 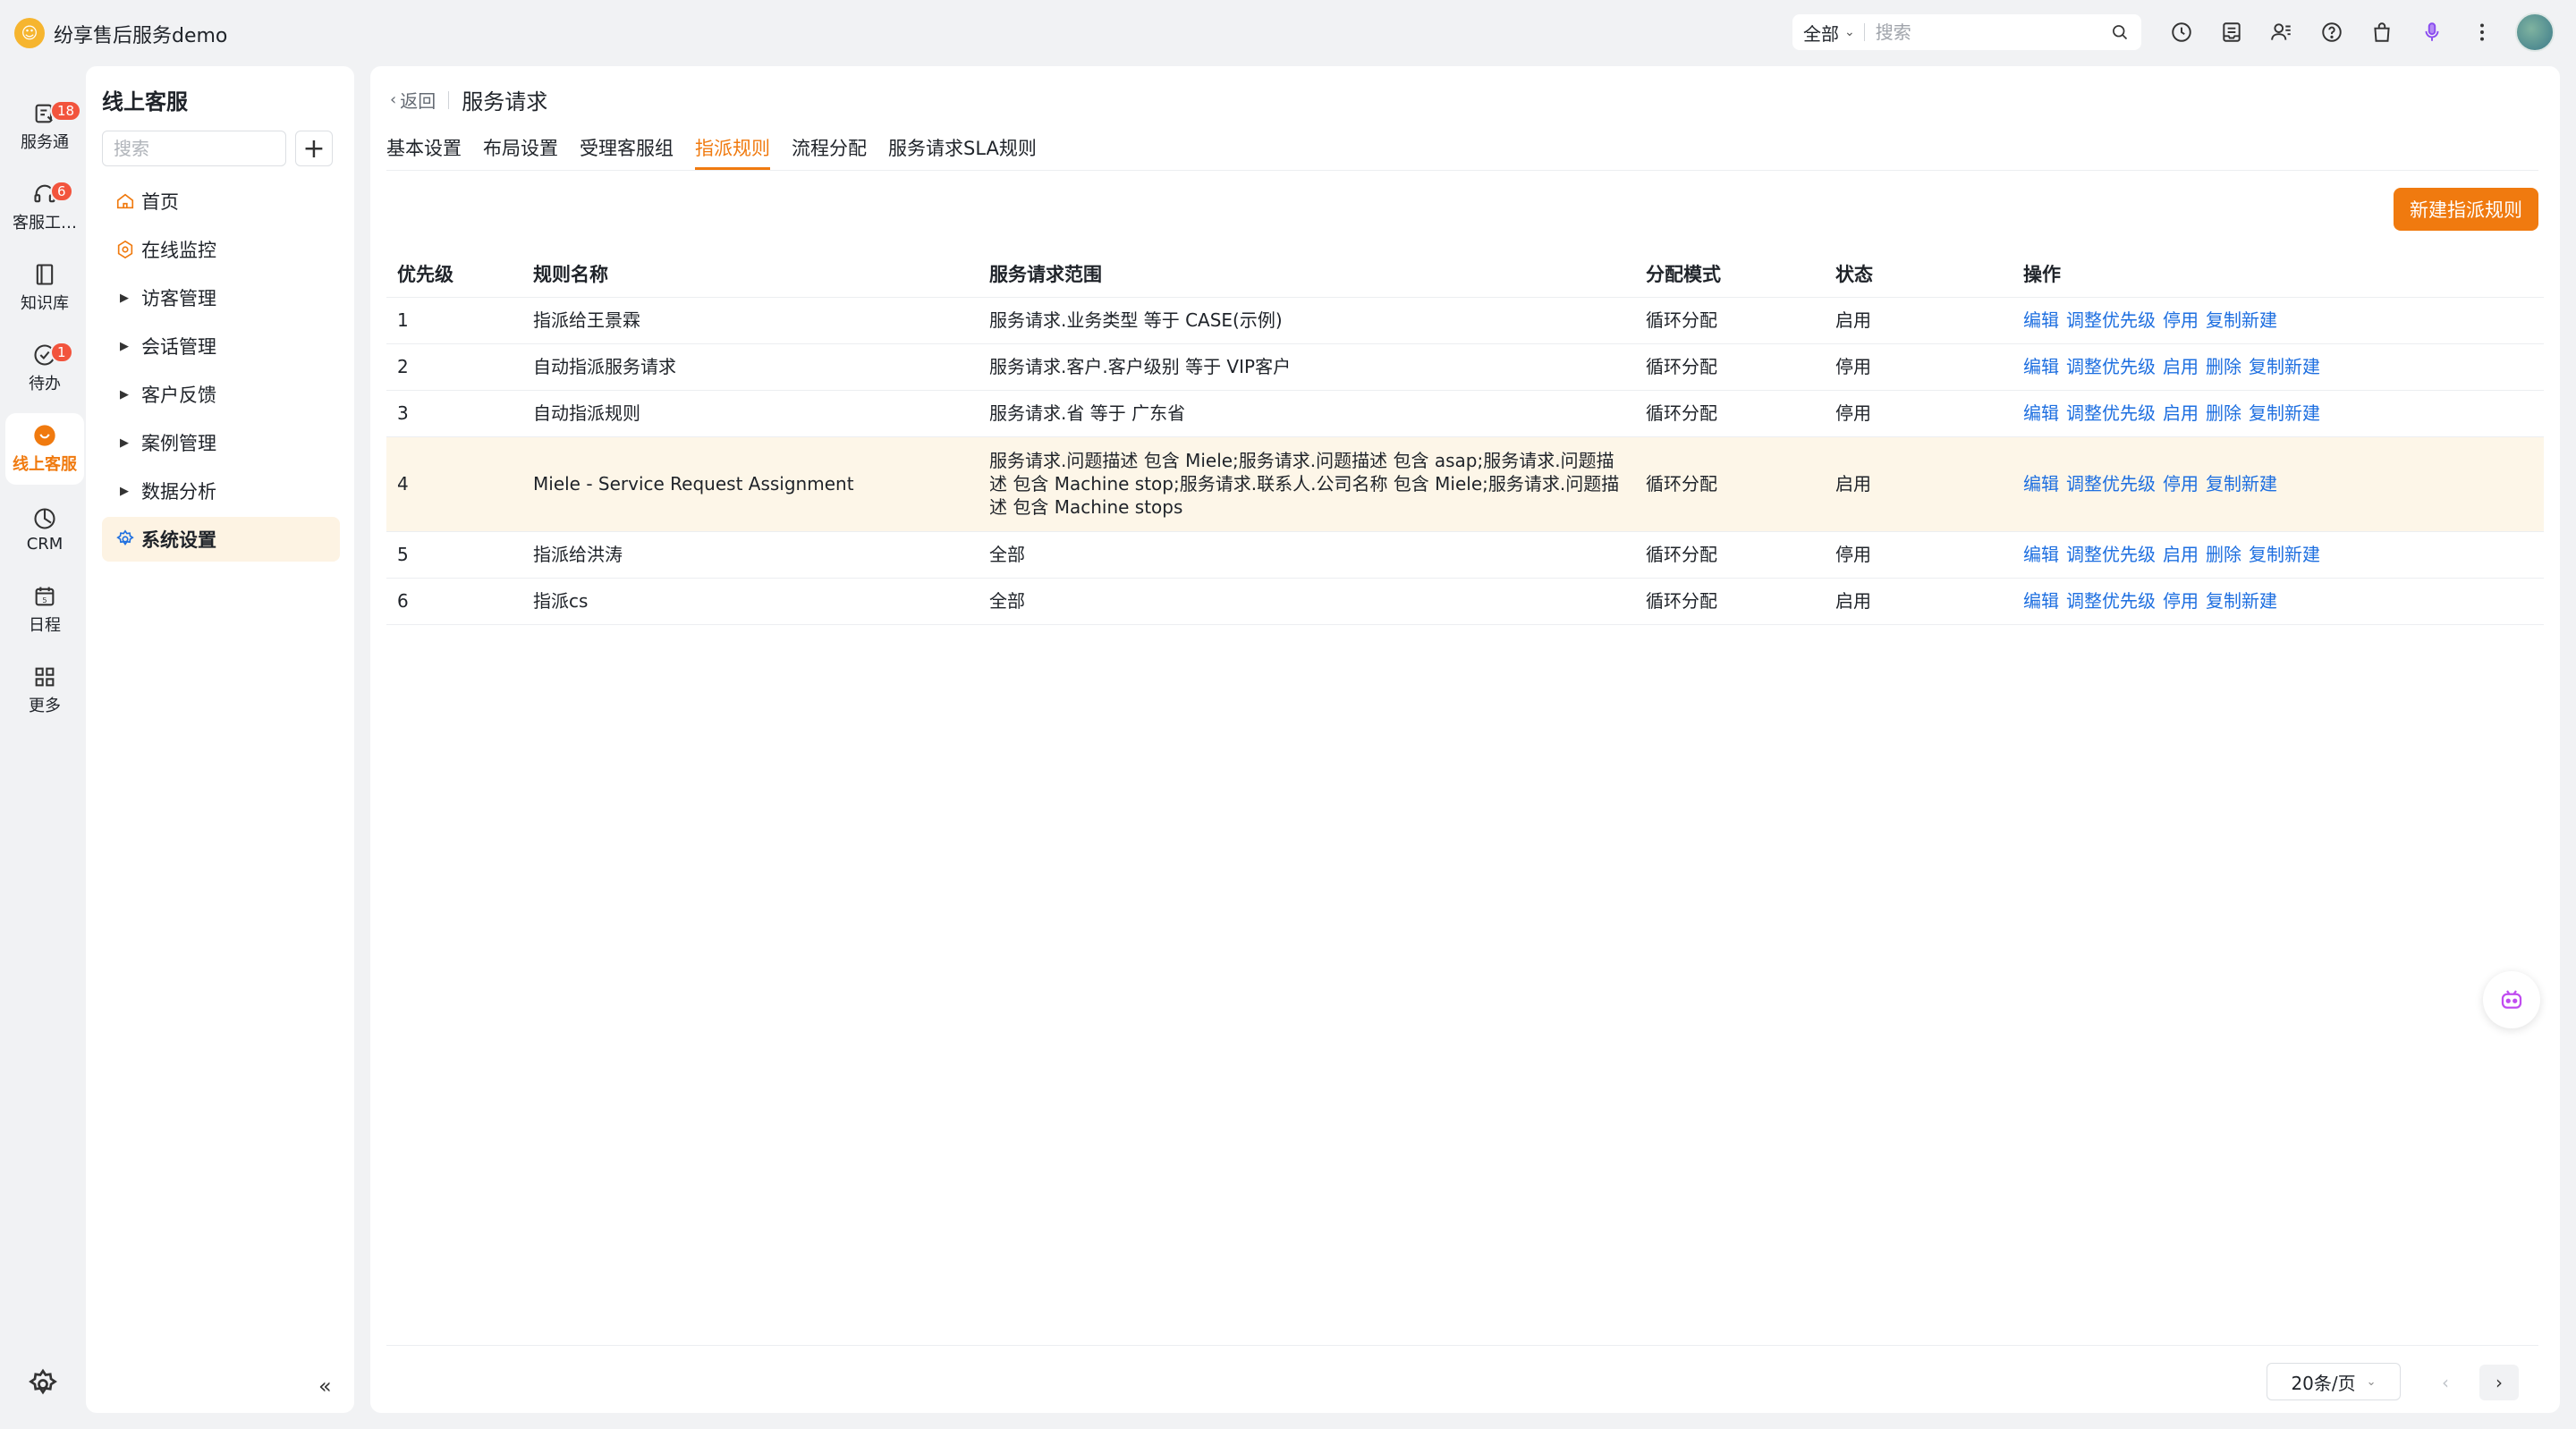 What do you see at coordinates (221, 442) in the screenshot?
I see `sidebar-item-case-management: ▶ 案例管理` at bounding box center [221, 442].